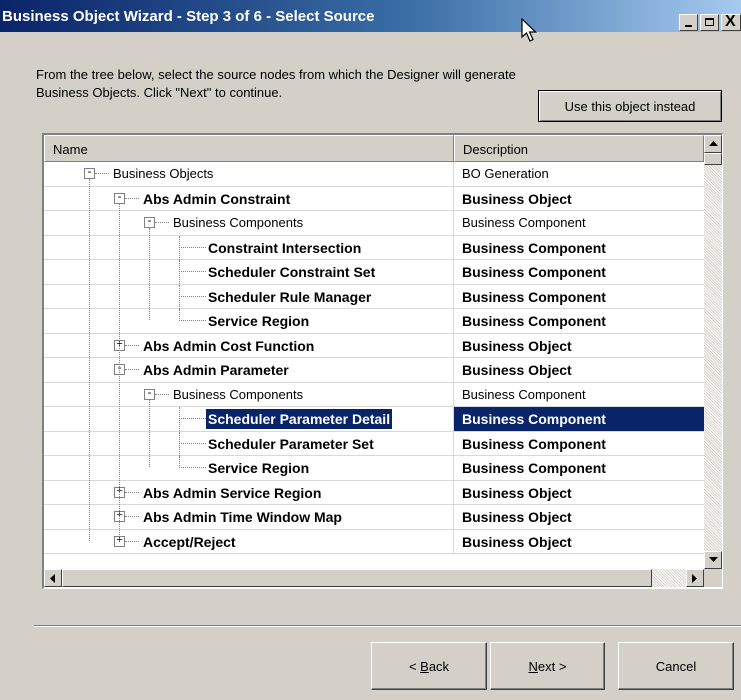 The width and height of the screenshot is (741, 700). I want to click on close-button: X, so click(731, 22).